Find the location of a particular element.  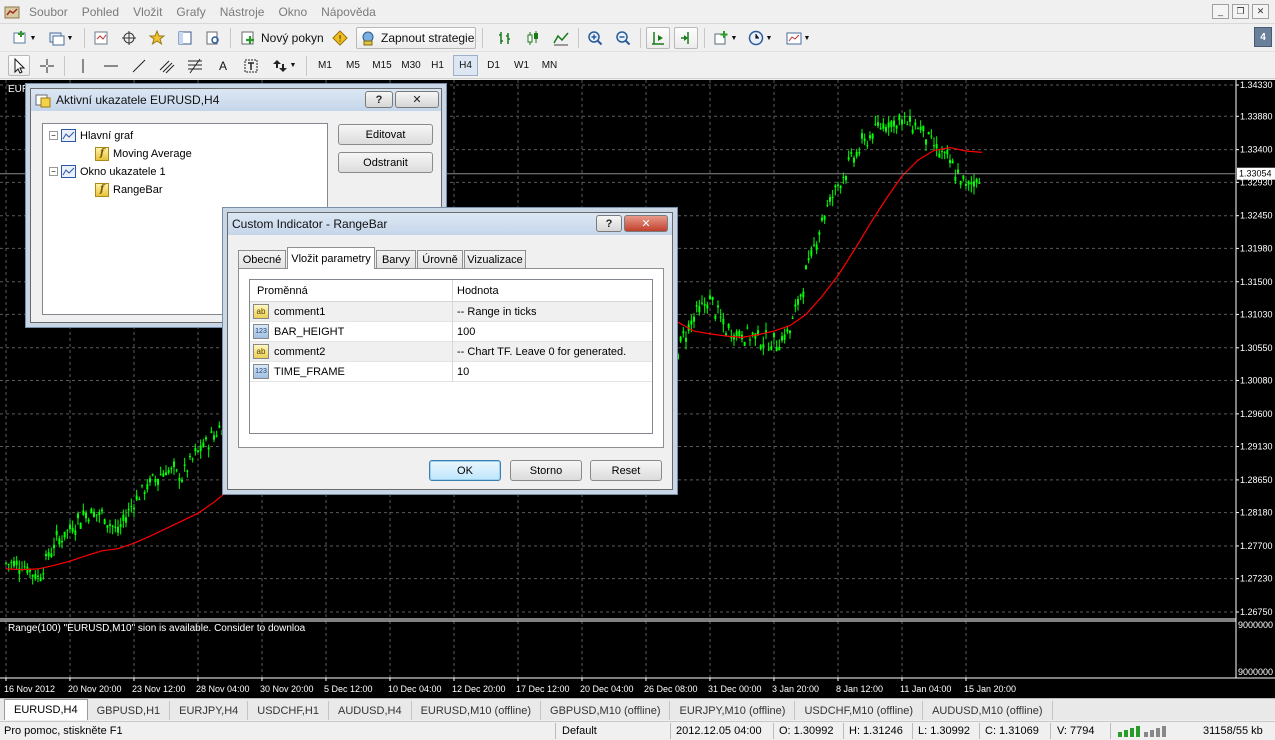

zoom-out-button is located at coordinates (623, 38).